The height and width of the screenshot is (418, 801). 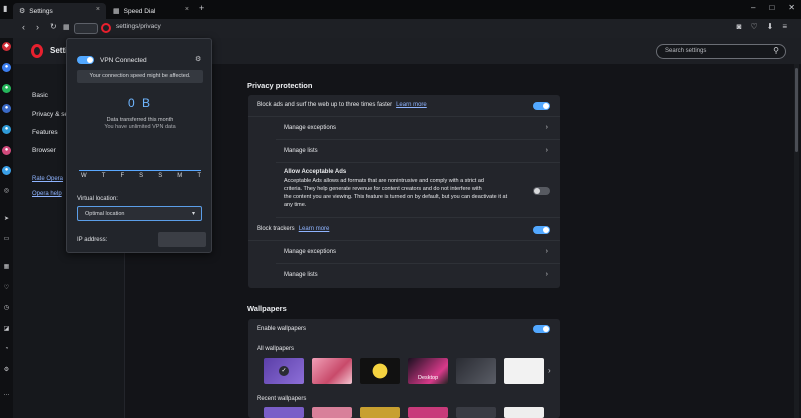 I want to click on vpn-status: VPN Connected, so click(x=123, y=60).